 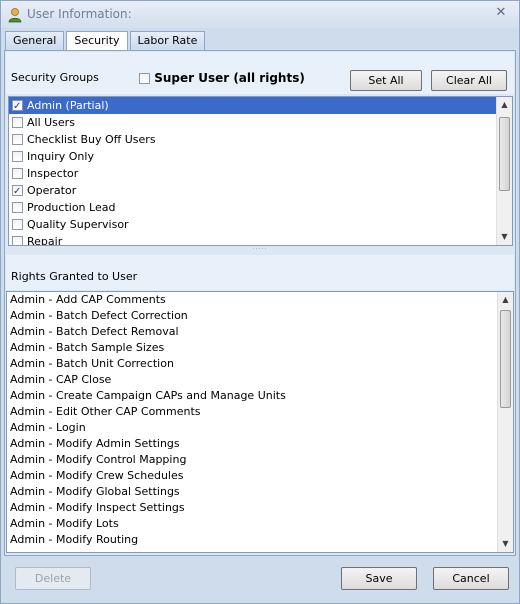 What do you see at coordinates (229, 78) in the screenshot?
I see `super-user-label: Super User (all rights)` at bounding box center [229, 78].